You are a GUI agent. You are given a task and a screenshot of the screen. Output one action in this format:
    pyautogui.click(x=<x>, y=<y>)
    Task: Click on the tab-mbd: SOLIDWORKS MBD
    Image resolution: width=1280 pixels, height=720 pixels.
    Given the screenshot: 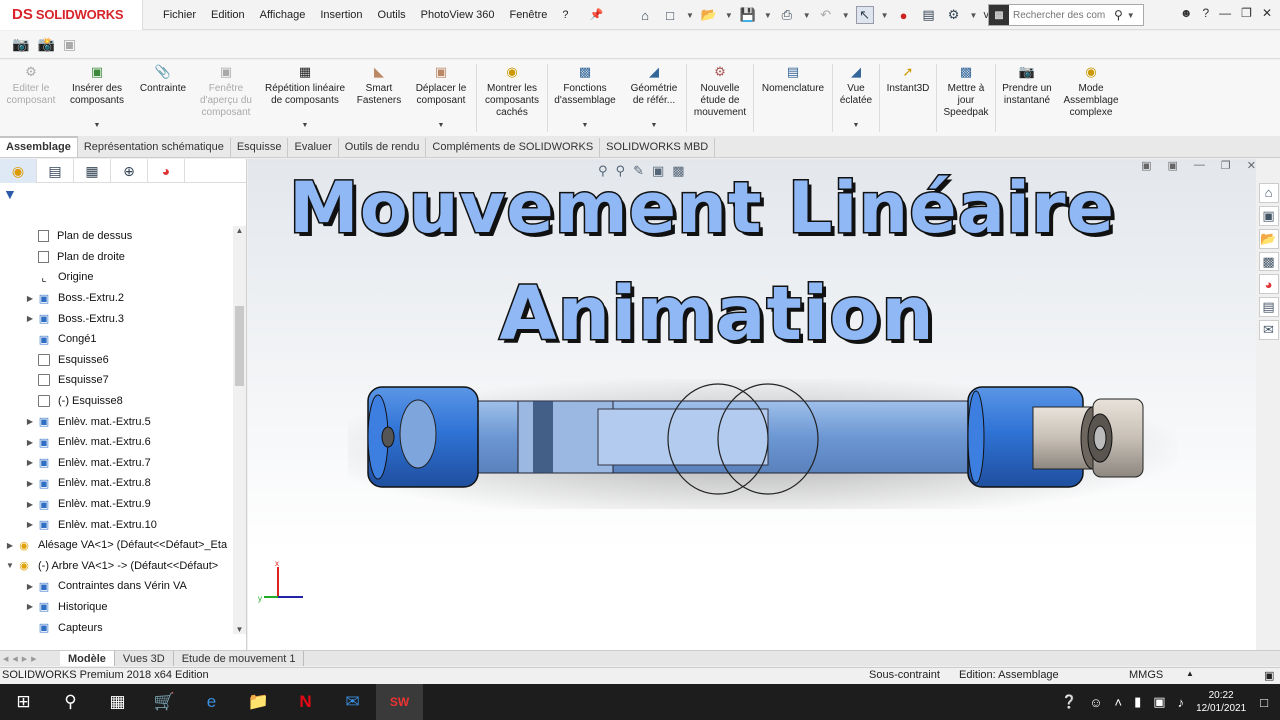 What is the action you would take?
    pyautogui.click(x=658, y=147)
    